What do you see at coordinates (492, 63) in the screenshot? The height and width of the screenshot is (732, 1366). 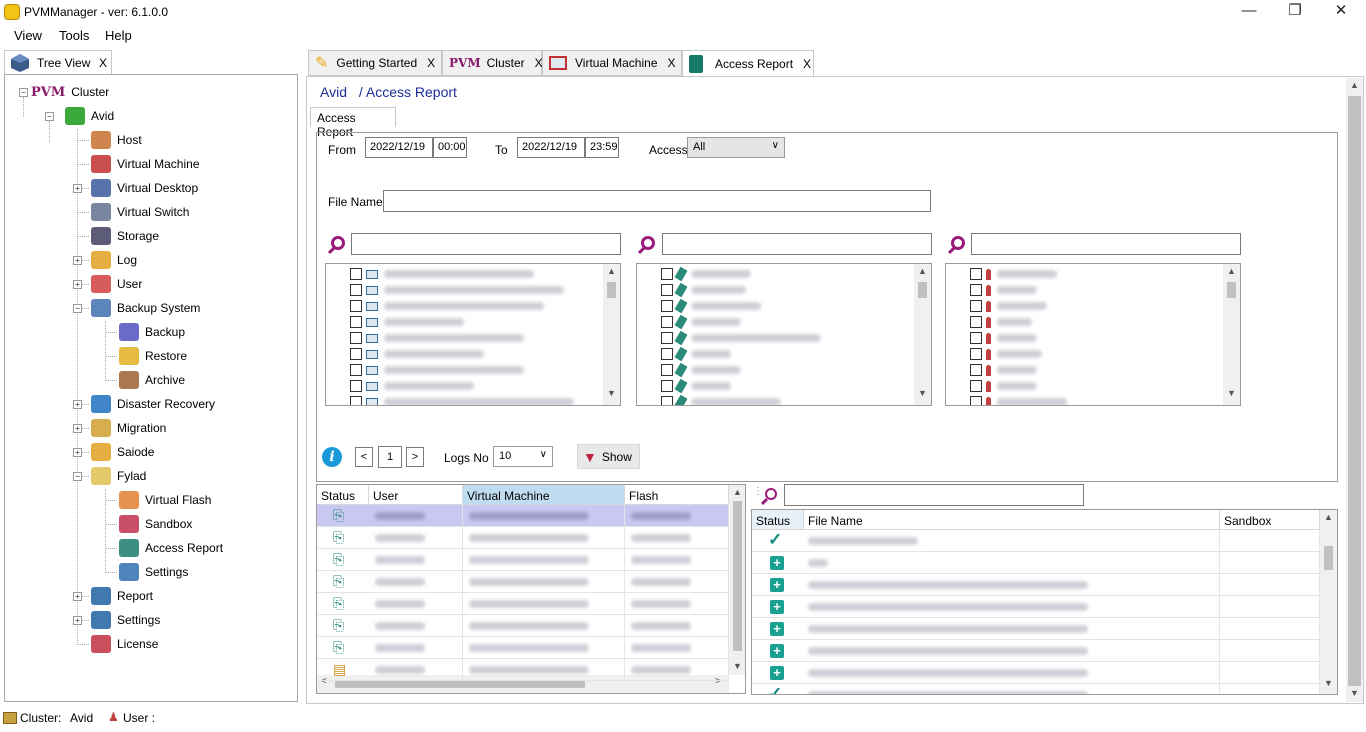 I see `tab-cluster: PVM Cluster X` at bounding box center [492, 63].